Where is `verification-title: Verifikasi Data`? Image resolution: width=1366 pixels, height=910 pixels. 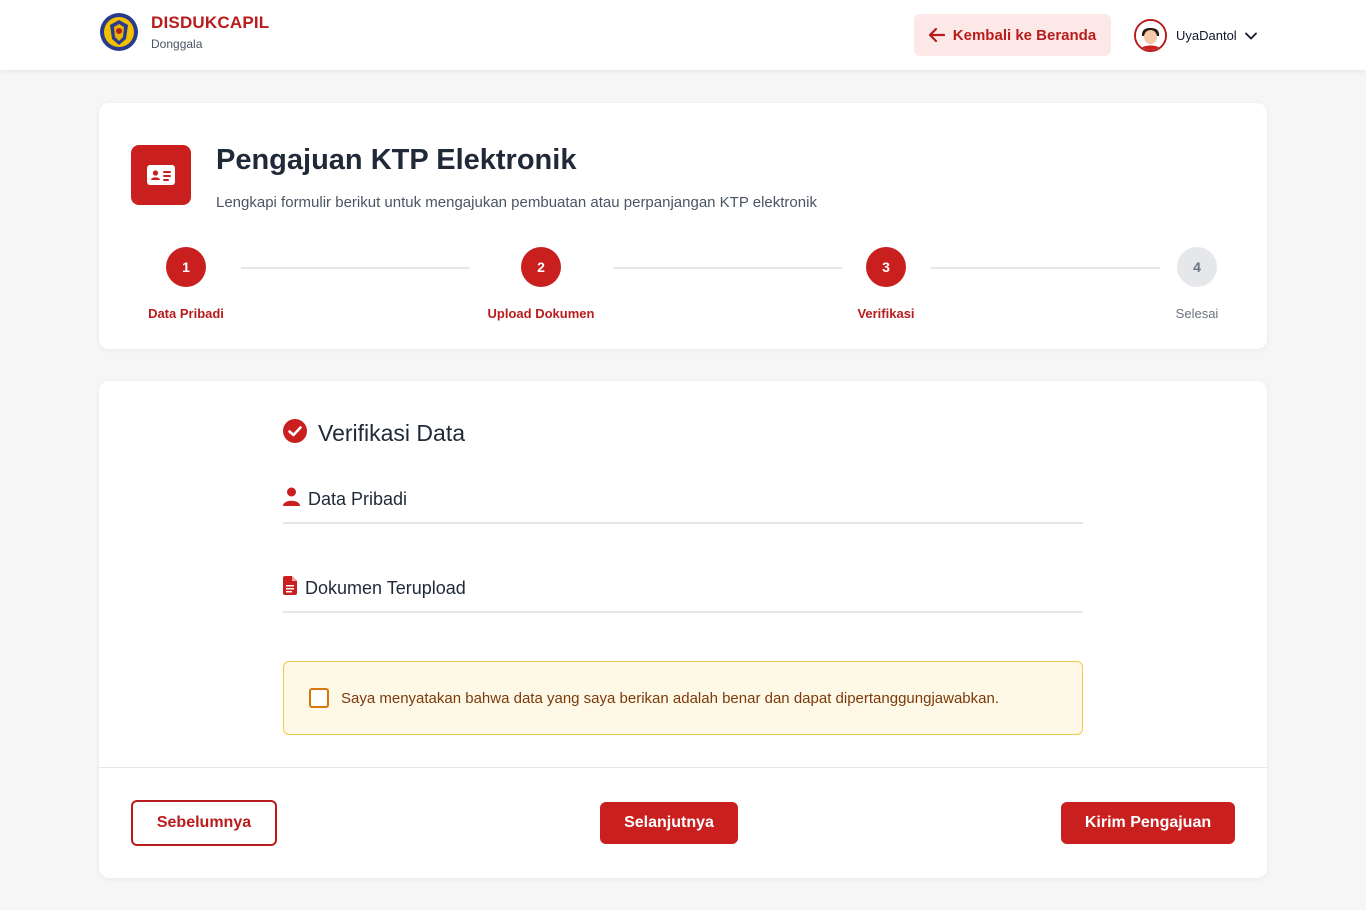 verification-title: Verifikasi Data is located at coordinates (392, 433).